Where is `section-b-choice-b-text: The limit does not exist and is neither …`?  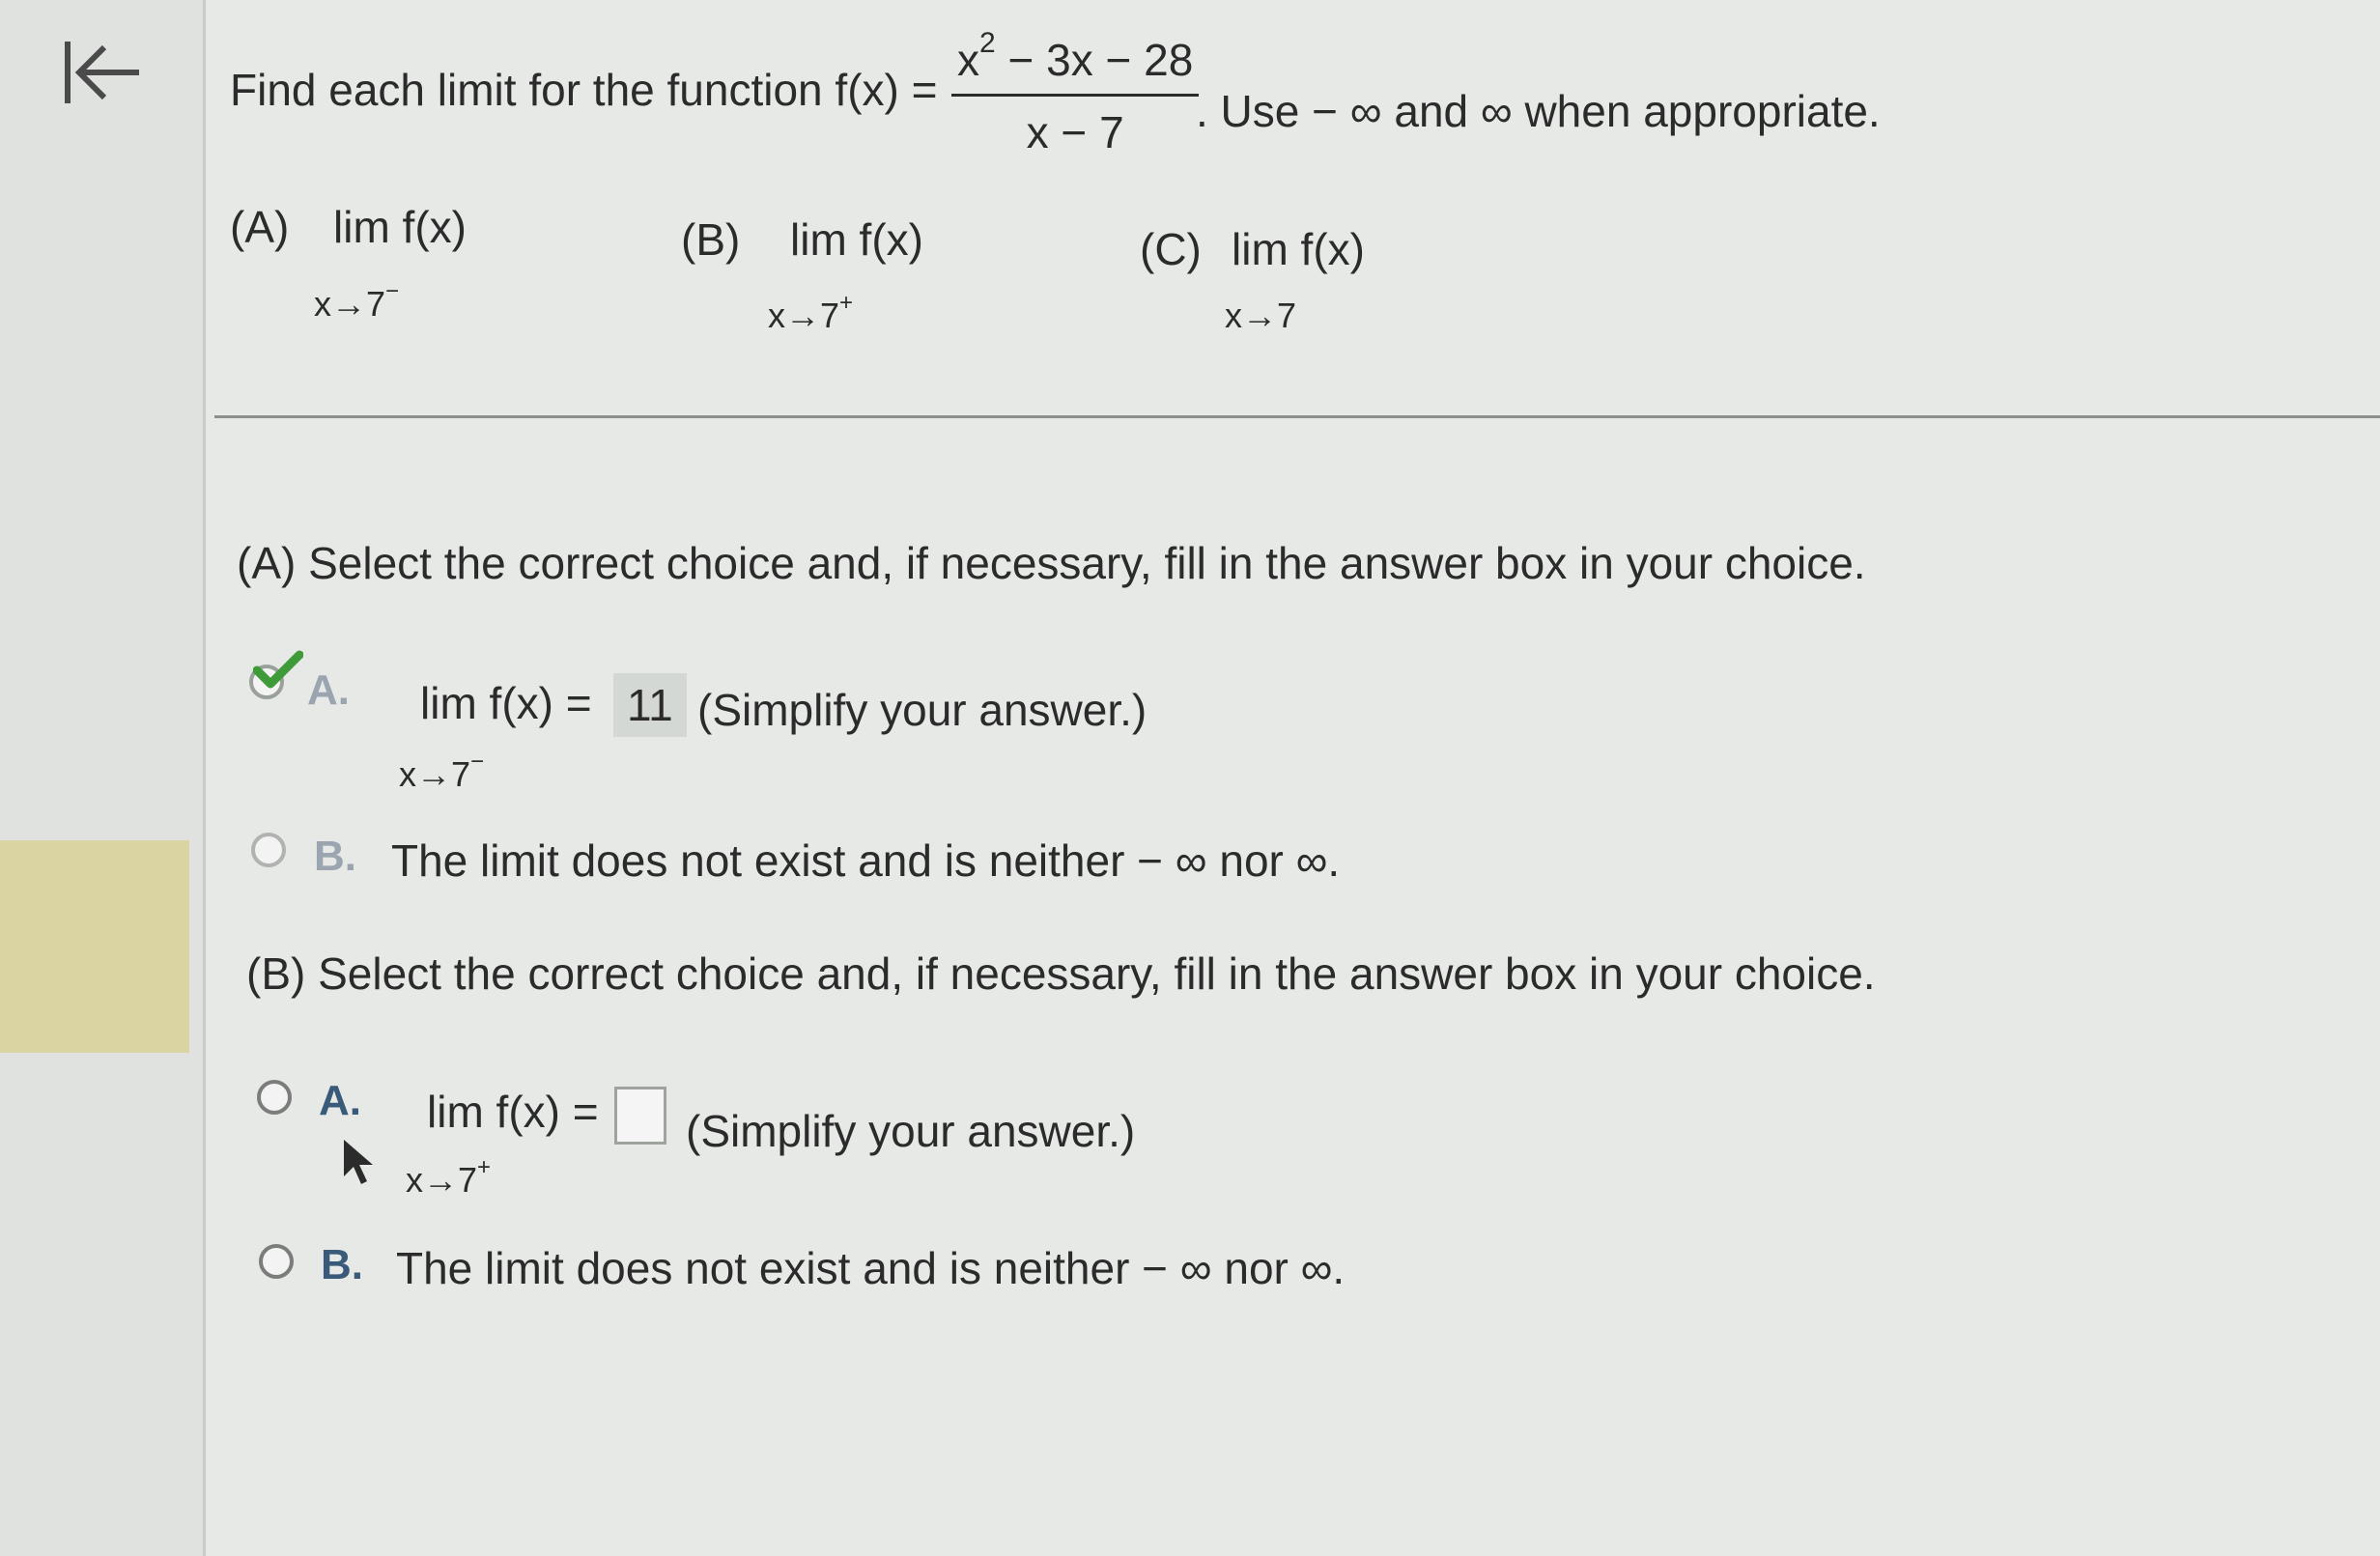 section-b-choice-b-text: The limit does not exist and is neither … is located at coordinates (871, 1268).